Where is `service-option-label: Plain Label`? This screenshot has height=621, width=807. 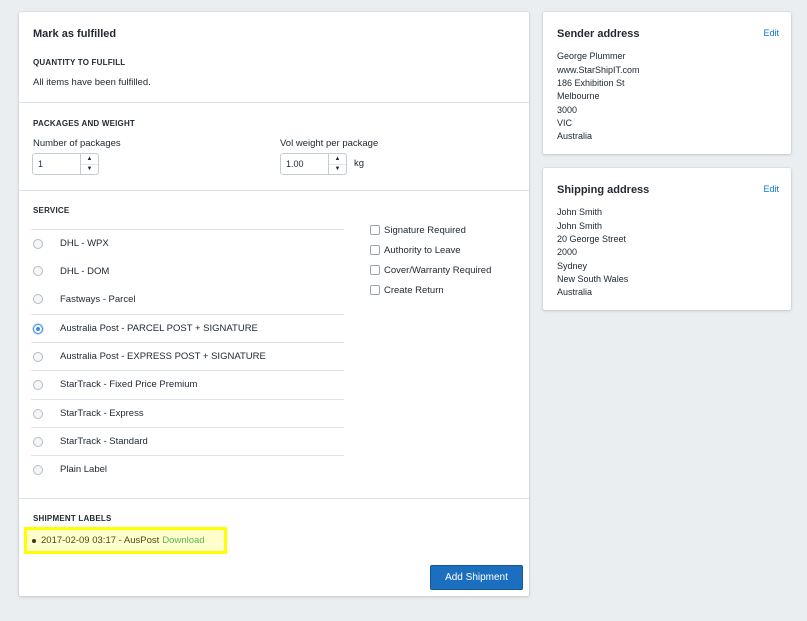 service-option-label: Plain Label is located at coordinates (84, 469).